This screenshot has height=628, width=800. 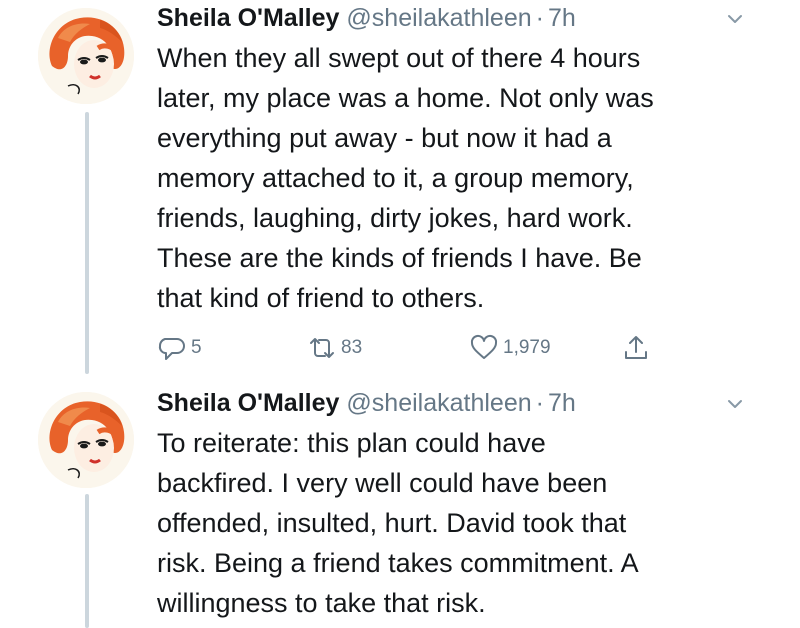 I want to click on retweet-icon, so click(x=322, y=348).